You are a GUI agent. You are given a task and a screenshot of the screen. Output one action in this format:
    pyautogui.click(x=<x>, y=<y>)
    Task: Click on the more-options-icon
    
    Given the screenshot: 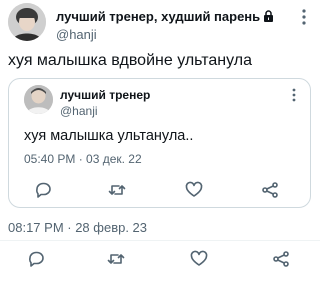 What is the action you would take?
    pyautogui.click(x=304, y=17)
    